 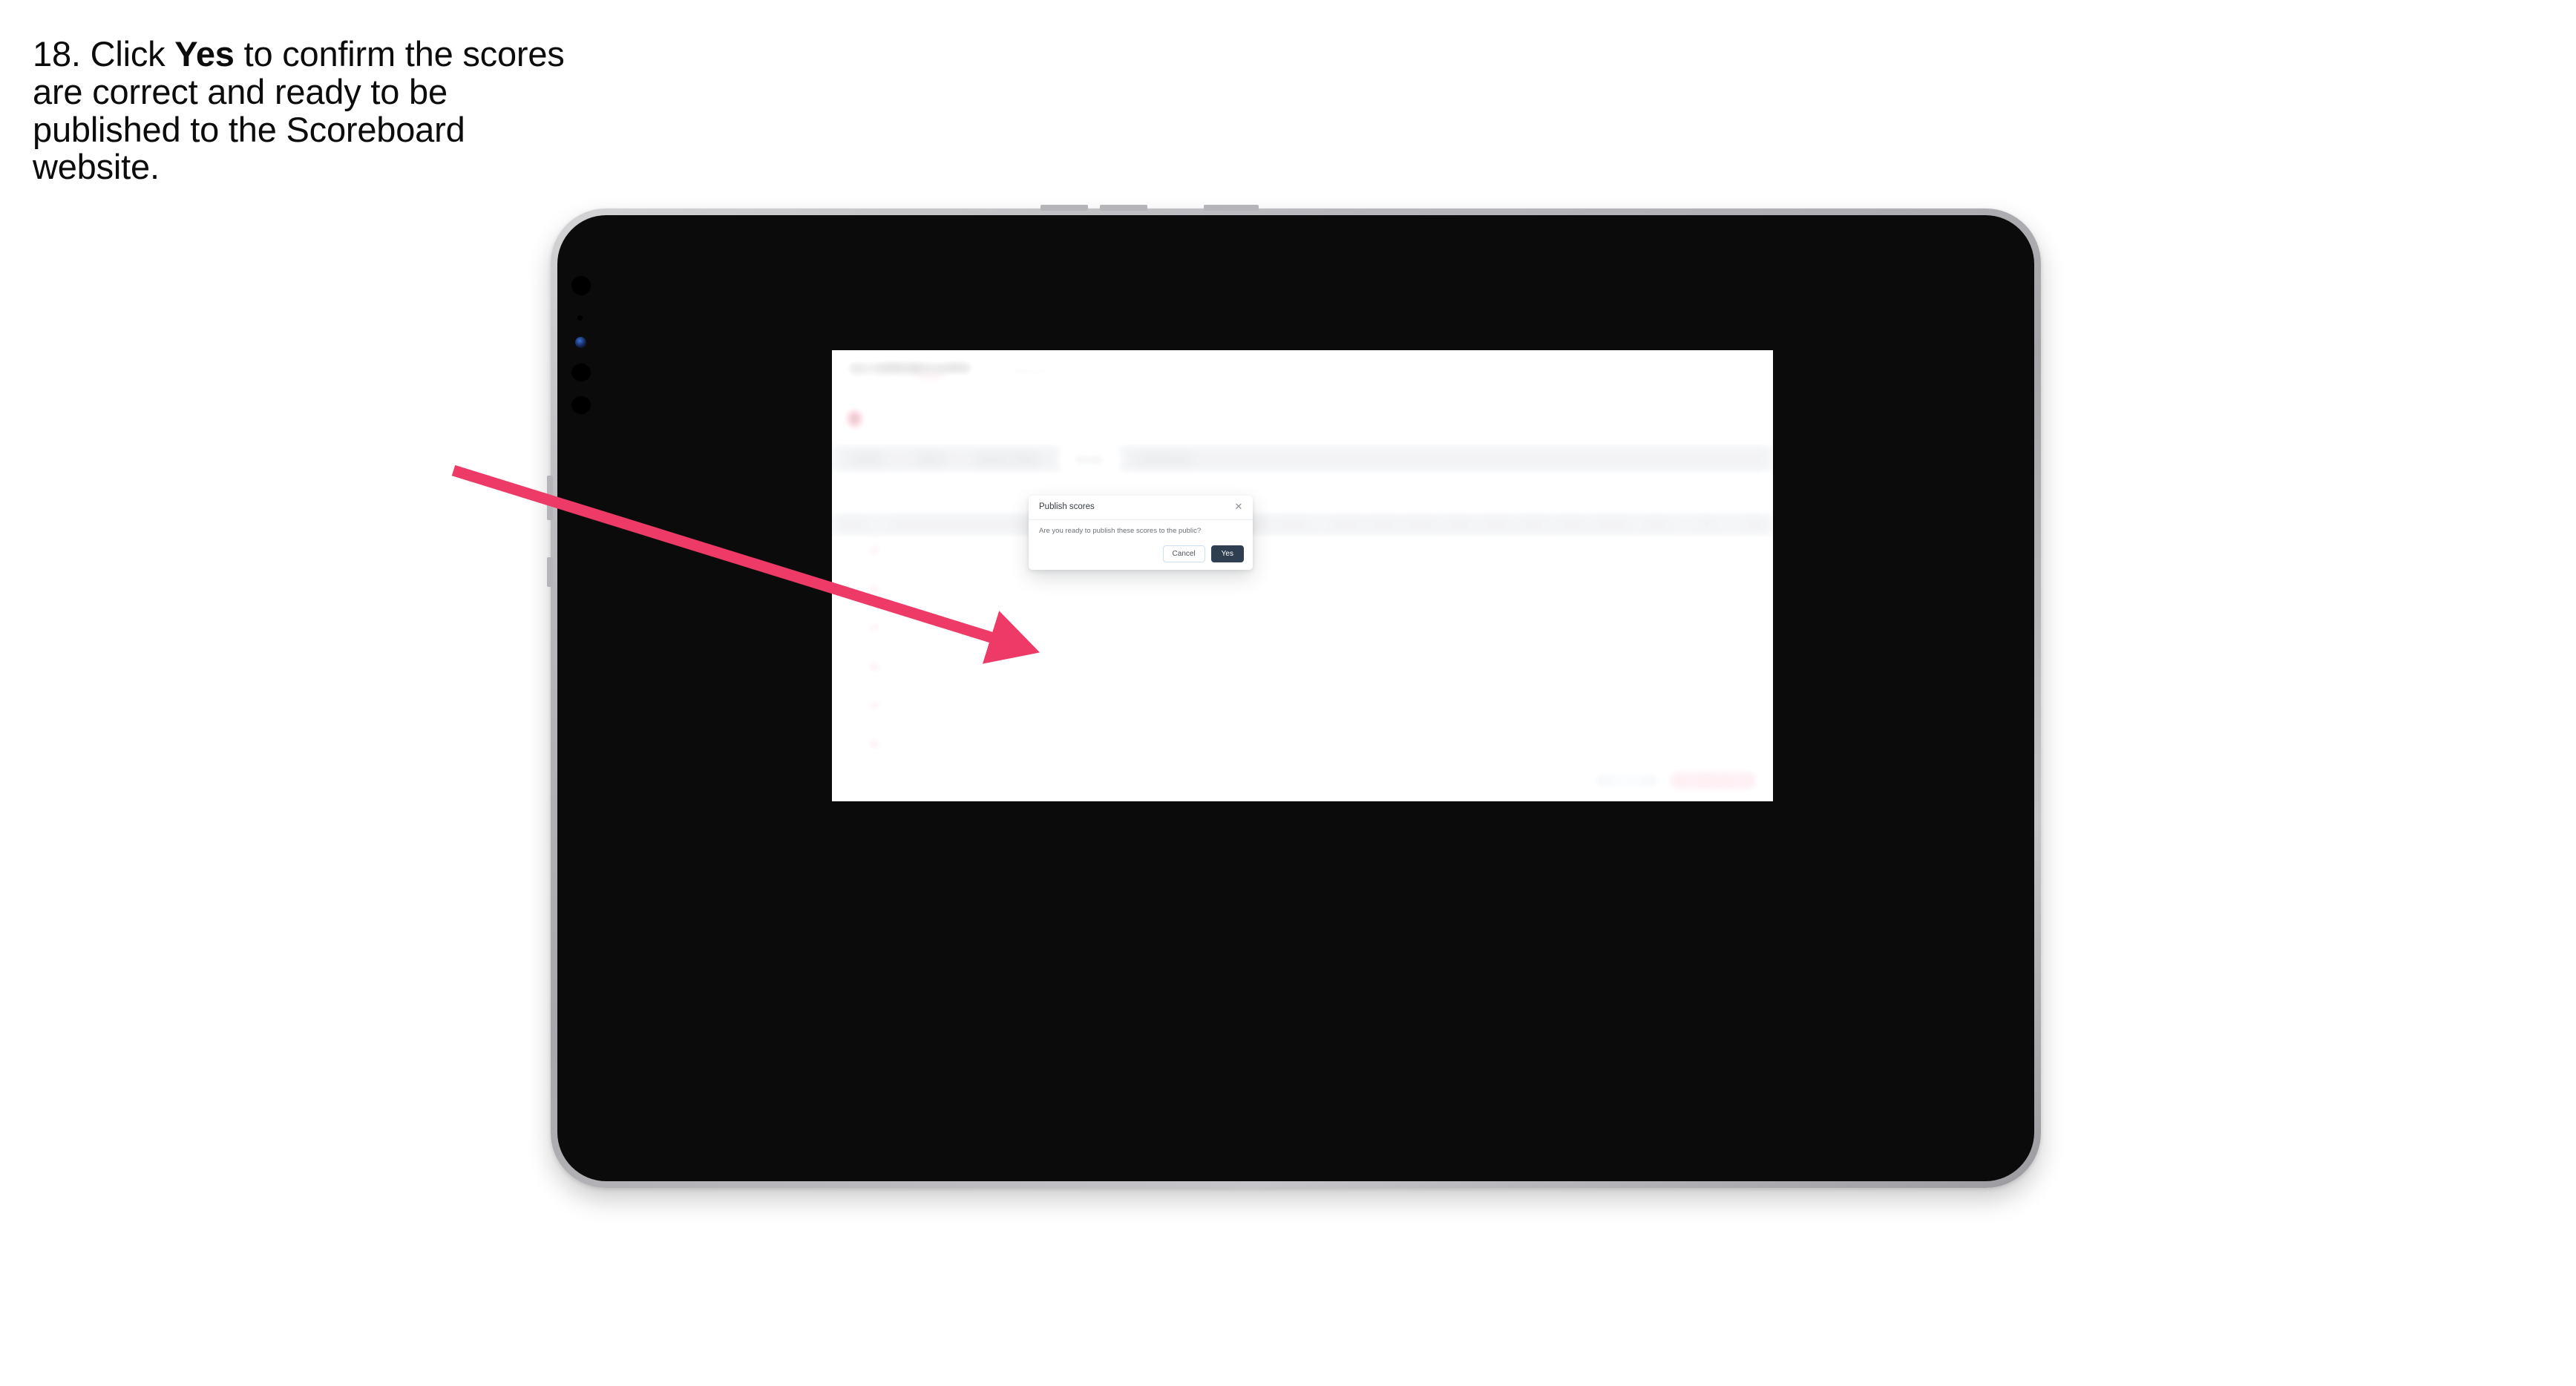 What do you see at coordinates (1034, 372) in the screenshot?
I see `nav-item-0: Thunderpoint 512` at bounding box center [1034, 372].